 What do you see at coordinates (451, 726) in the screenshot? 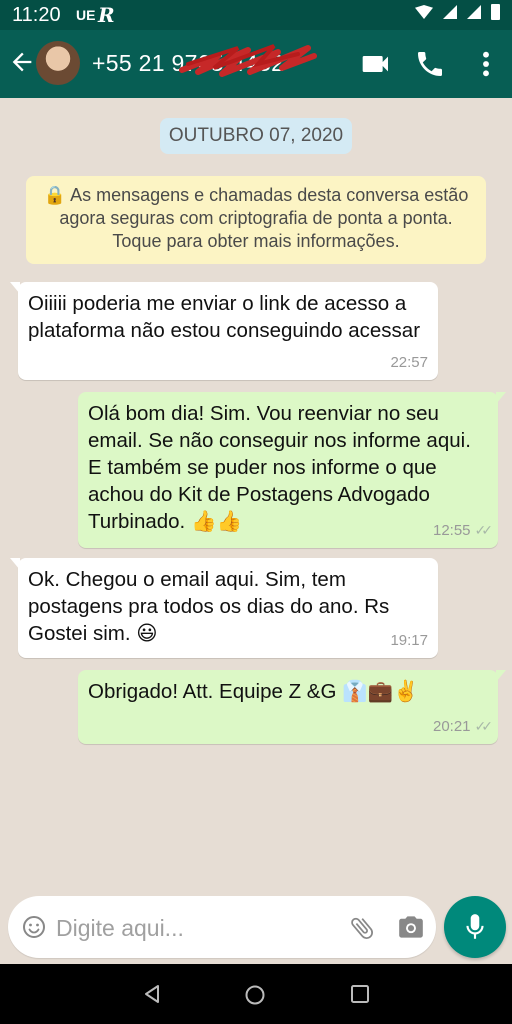
I see `message-time: 20:21` at bounding box center [451, 726].